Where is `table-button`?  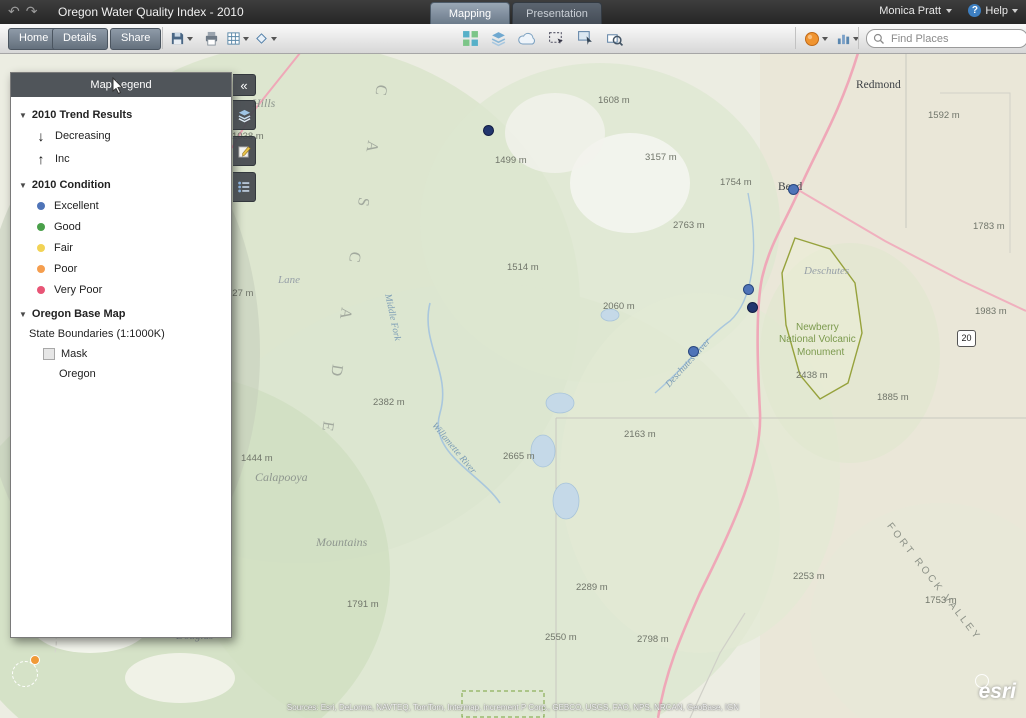
table-button is located at coordinates (237, 38).